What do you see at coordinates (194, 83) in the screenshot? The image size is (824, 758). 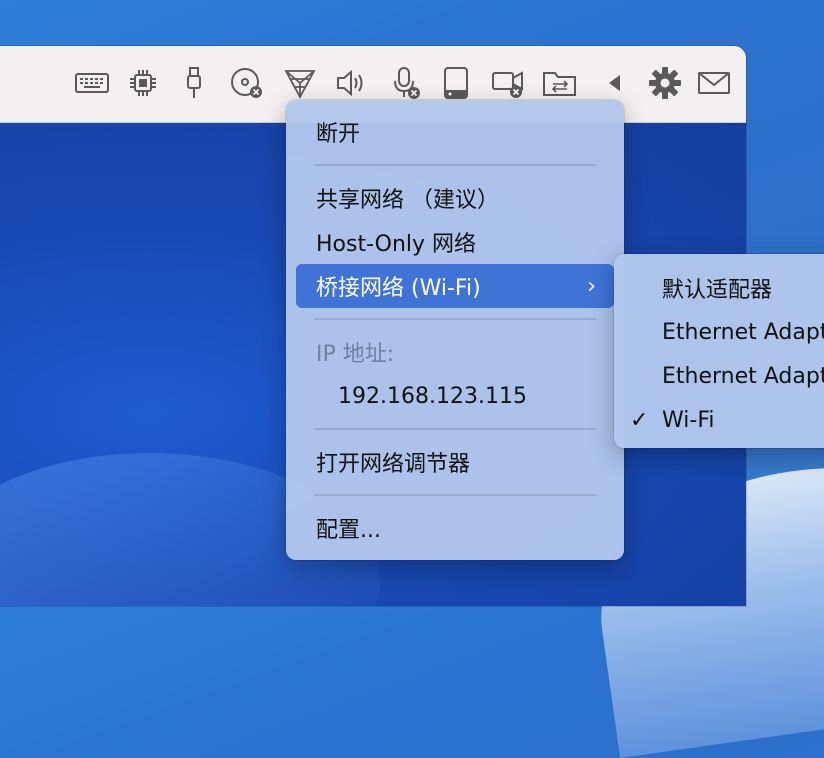 I see `usb-icon` at bounding box center [194, 83].